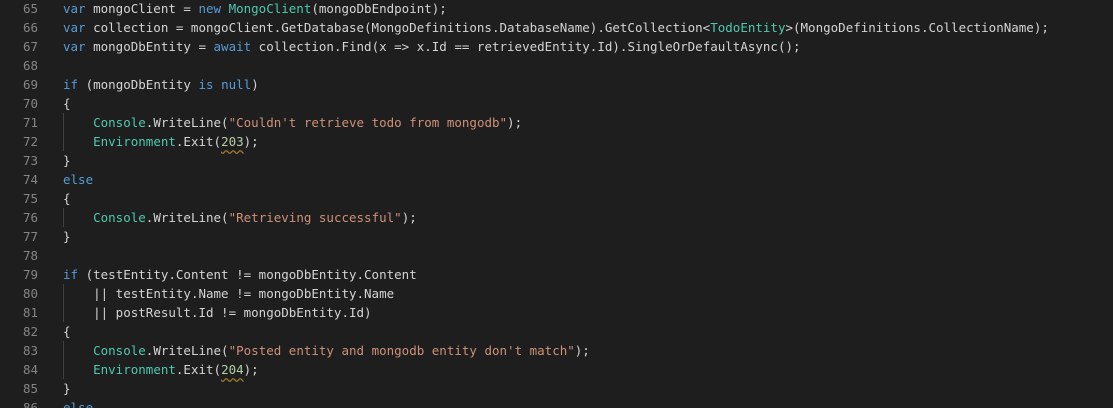 The width and height of the screenshot is (1113, 408). Describe the element at coordinates (556, 236) in the screenshot. I see `code-line: 77}` at that location.